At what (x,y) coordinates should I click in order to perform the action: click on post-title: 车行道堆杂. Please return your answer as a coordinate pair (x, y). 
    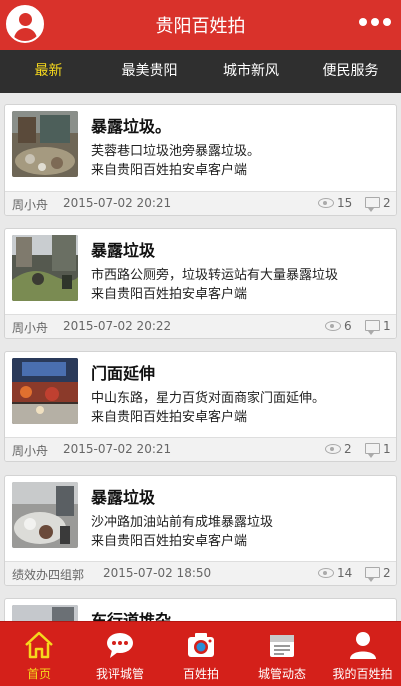
    Looking at the image, I should click on (131, 616).